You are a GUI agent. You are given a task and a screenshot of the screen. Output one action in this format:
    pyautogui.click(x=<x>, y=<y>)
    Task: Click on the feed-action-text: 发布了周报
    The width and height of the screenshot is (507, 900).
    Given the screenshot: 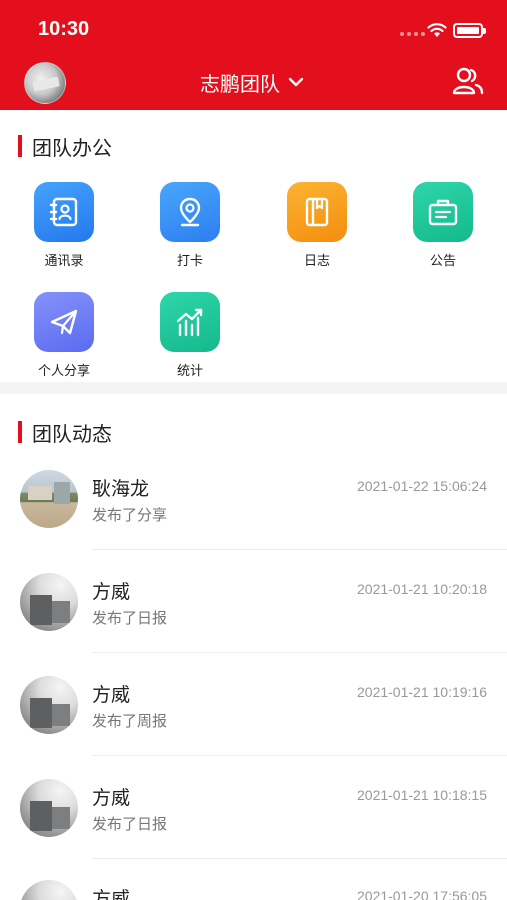 What is the action you would take?
    pyautogui.click(x=130, y=721)
    